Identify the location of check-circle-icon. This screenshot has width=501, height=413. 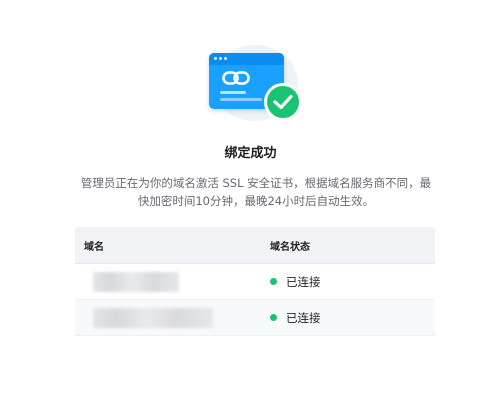
(283, 102).